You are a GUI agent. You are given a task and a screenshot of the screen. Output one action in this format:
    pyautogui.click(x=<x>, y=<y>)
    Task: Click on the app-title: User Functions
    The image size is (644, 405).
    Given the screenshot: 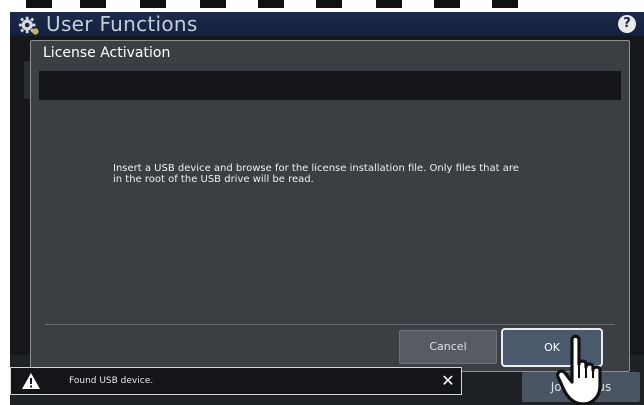 What is the action you would take?
    pyautogui.click(x=122, y=24)
    